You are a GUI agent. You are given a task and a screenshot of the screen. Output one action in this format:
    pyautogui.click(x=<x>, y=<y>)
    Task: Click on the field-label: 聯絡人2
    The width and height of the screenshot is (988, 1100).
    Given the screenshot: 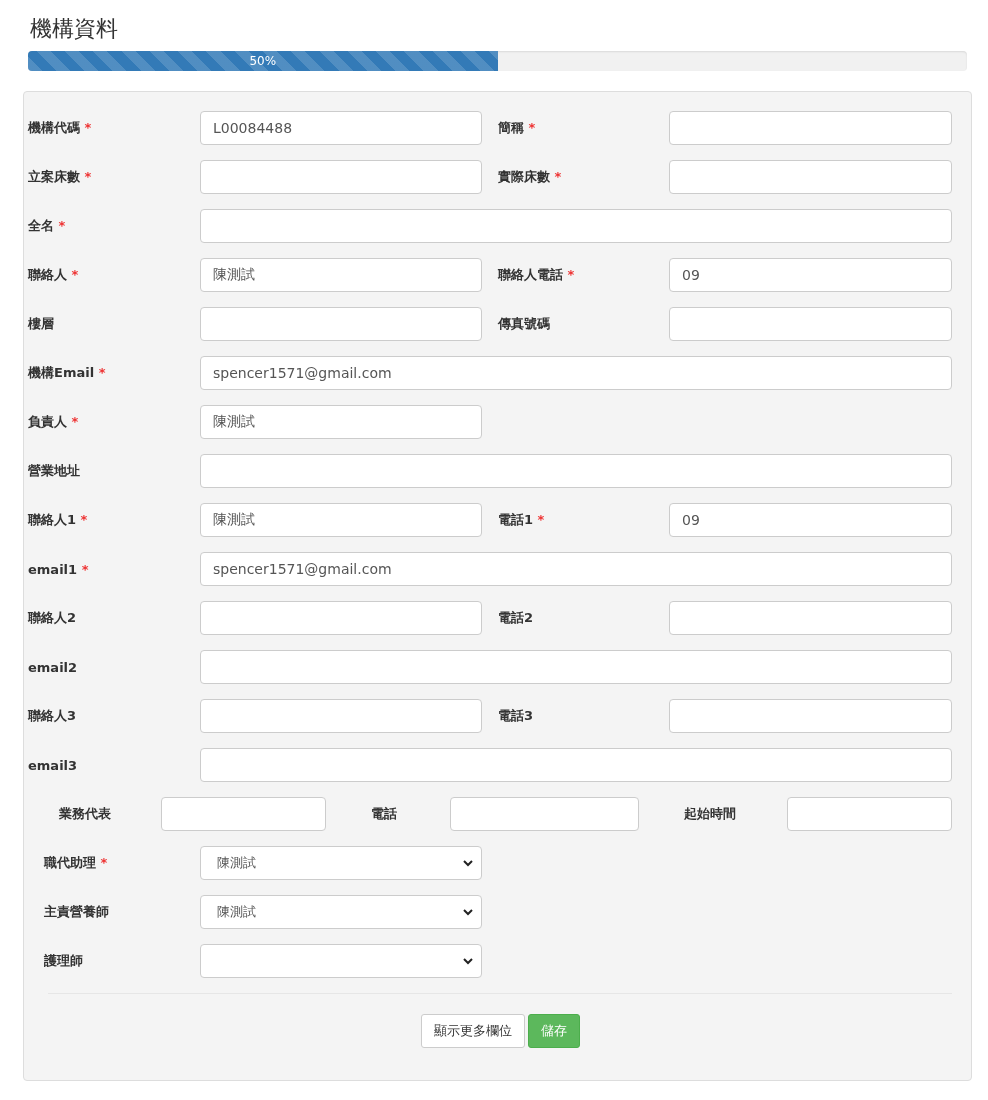 What is the action you would take?
    pyautogui.click(x=52, y=617)
    